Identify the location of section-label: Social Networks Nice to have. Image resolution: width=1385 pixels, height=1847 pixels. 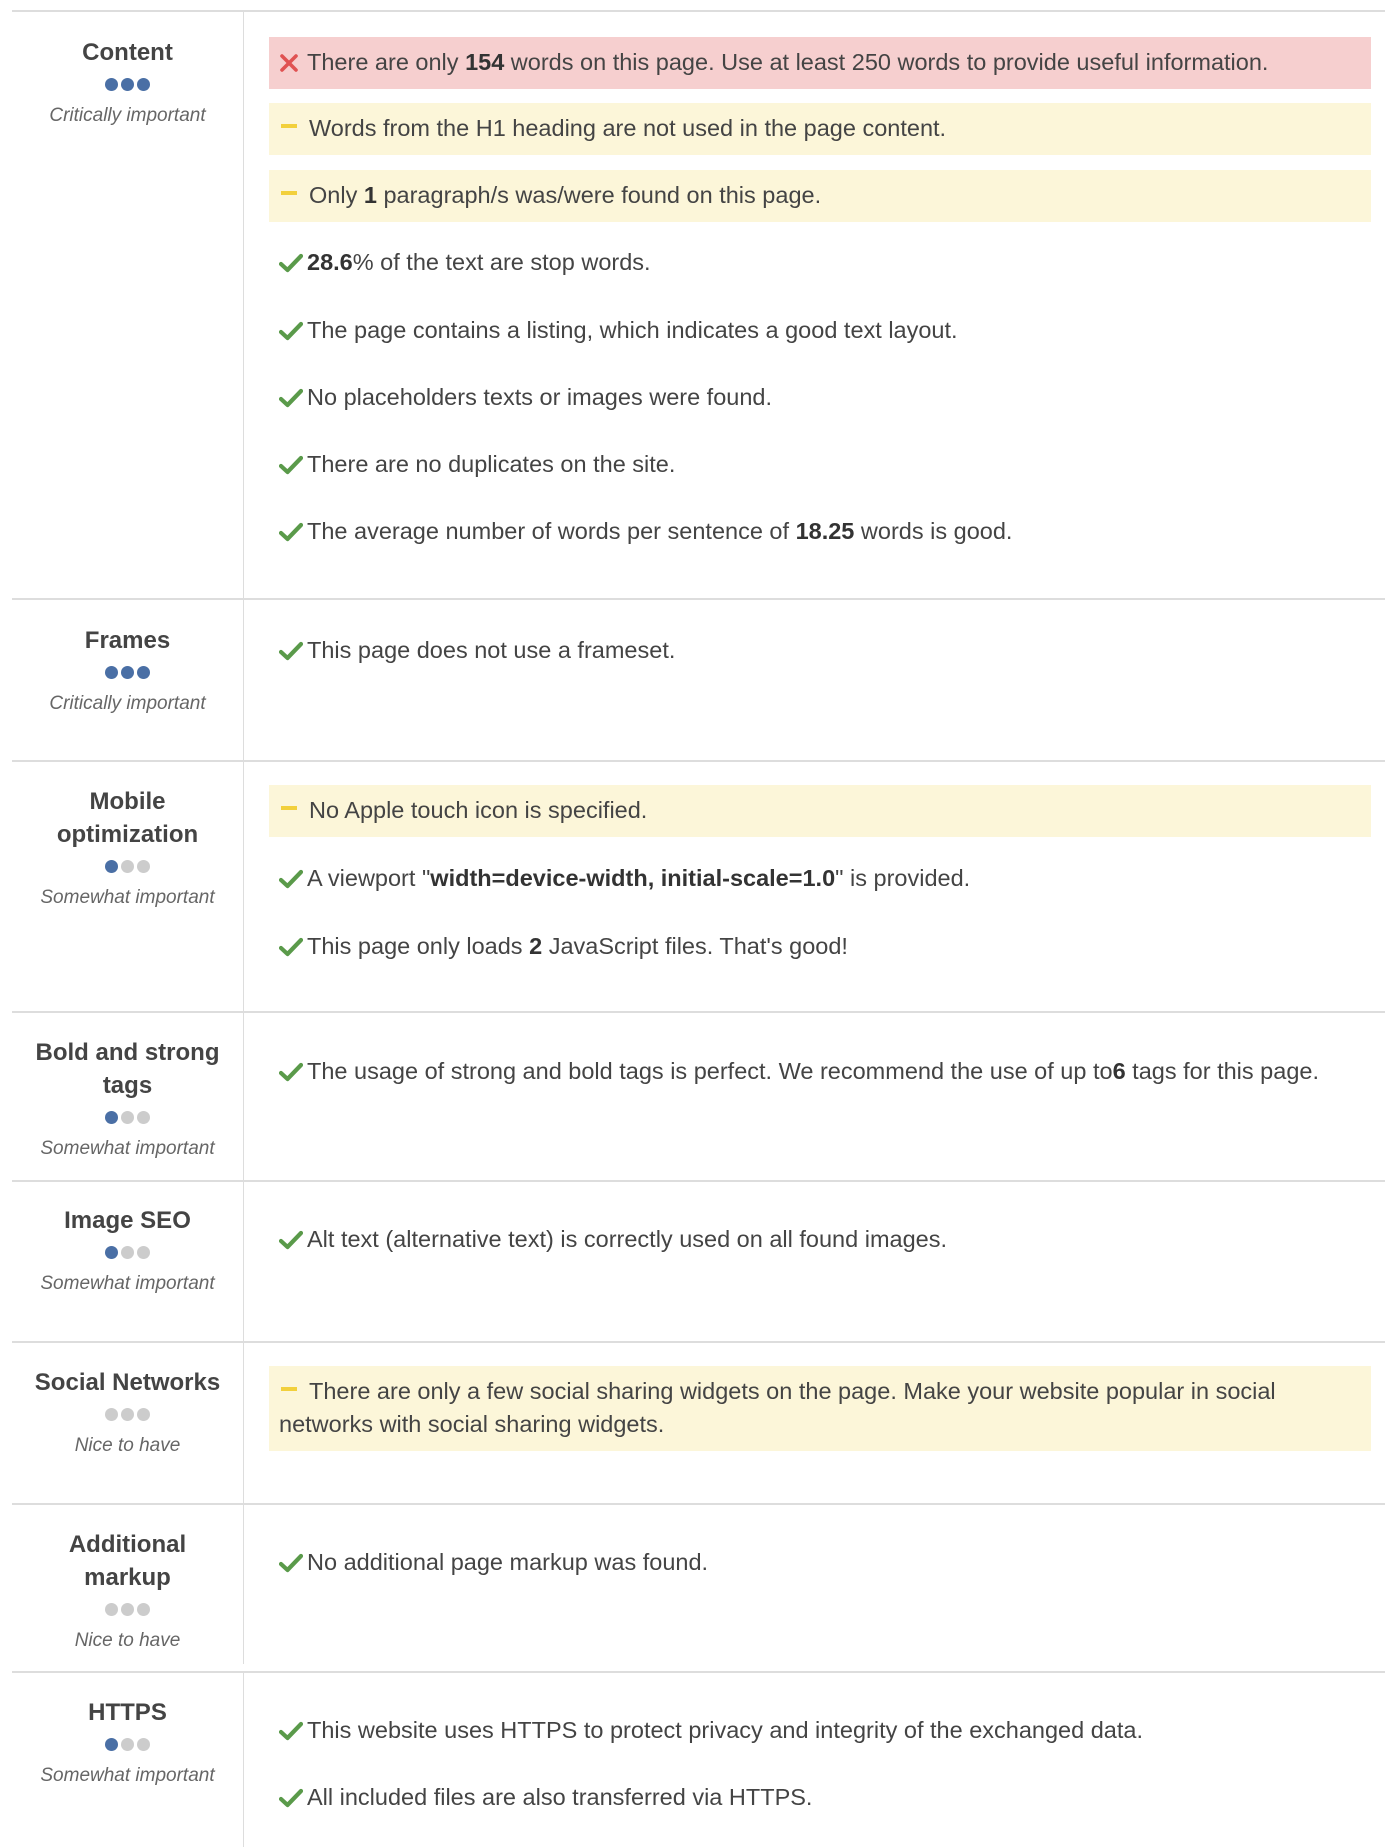
(127, 1412).